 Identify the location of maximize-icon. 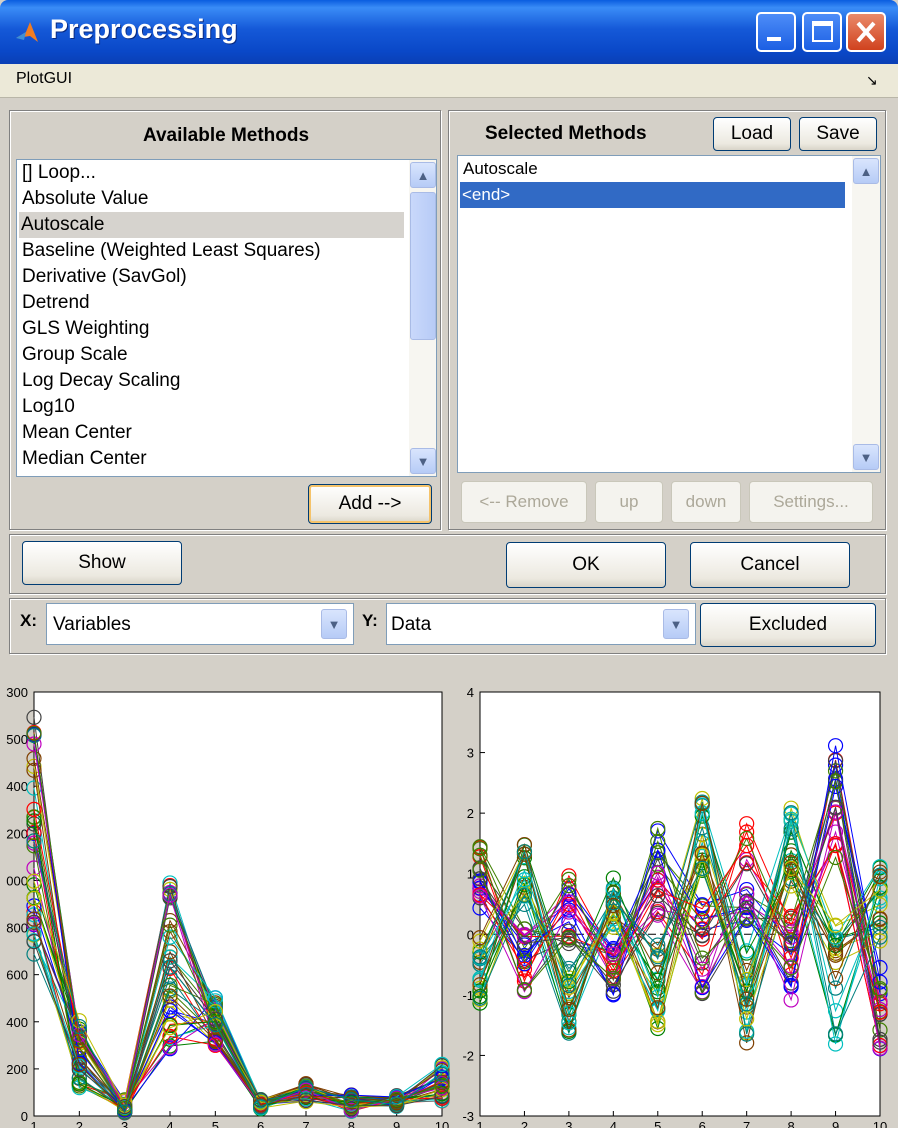
(822, 31).